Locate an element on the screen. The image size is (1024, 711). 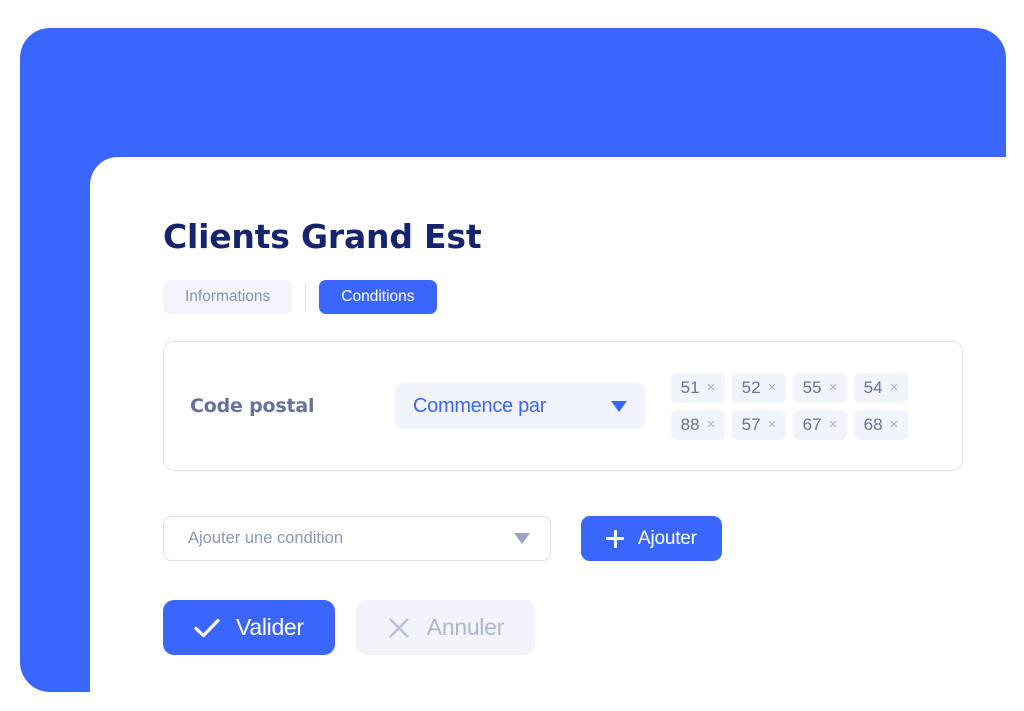
add-condition-row: Ajouter une condition Ajouter is located at coordinates (573, 538).